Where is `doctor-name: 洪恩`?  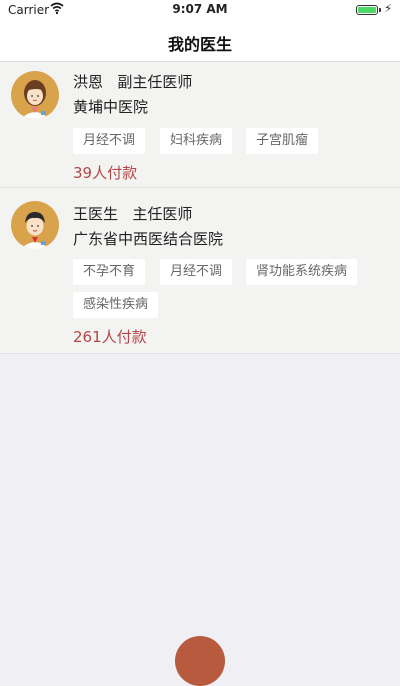
doctor-name: 洪恩 is located at coordinates (88, 82).